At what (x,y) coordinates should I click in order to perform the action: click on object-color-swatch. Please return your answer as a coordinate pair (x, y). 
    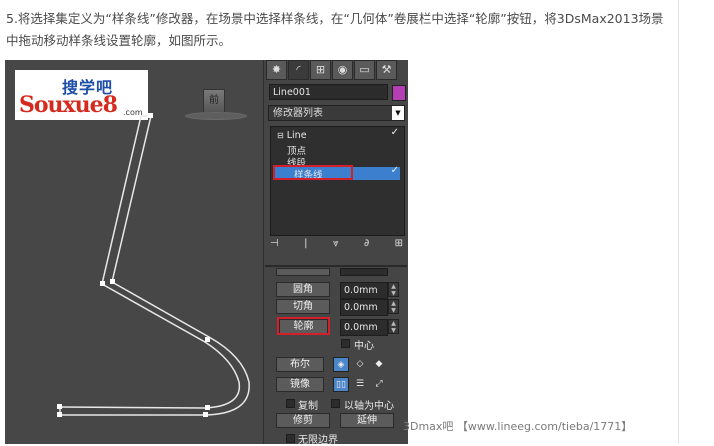
    Looking at the image, I should click on (399, 93).